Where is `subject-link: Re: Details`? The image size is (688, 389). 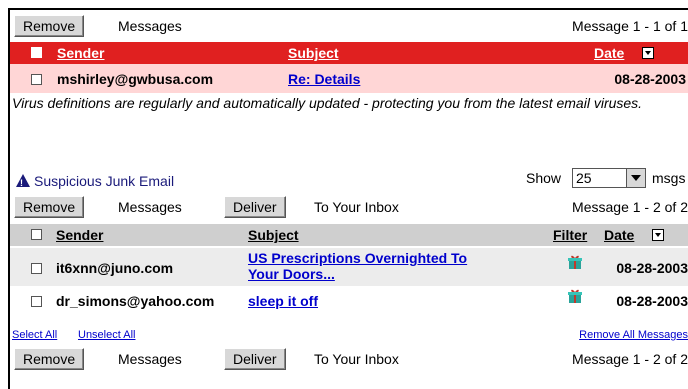
subject-link: Re: Details is located at coordinates (324, 79).